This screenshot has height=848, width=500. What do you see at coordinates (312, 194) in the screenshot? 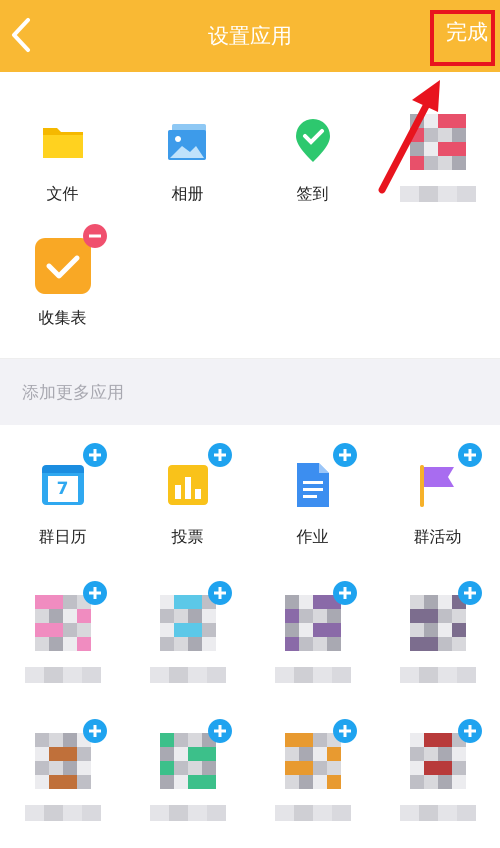
I see `app-label: 签到` at bounding box center [312, 194].